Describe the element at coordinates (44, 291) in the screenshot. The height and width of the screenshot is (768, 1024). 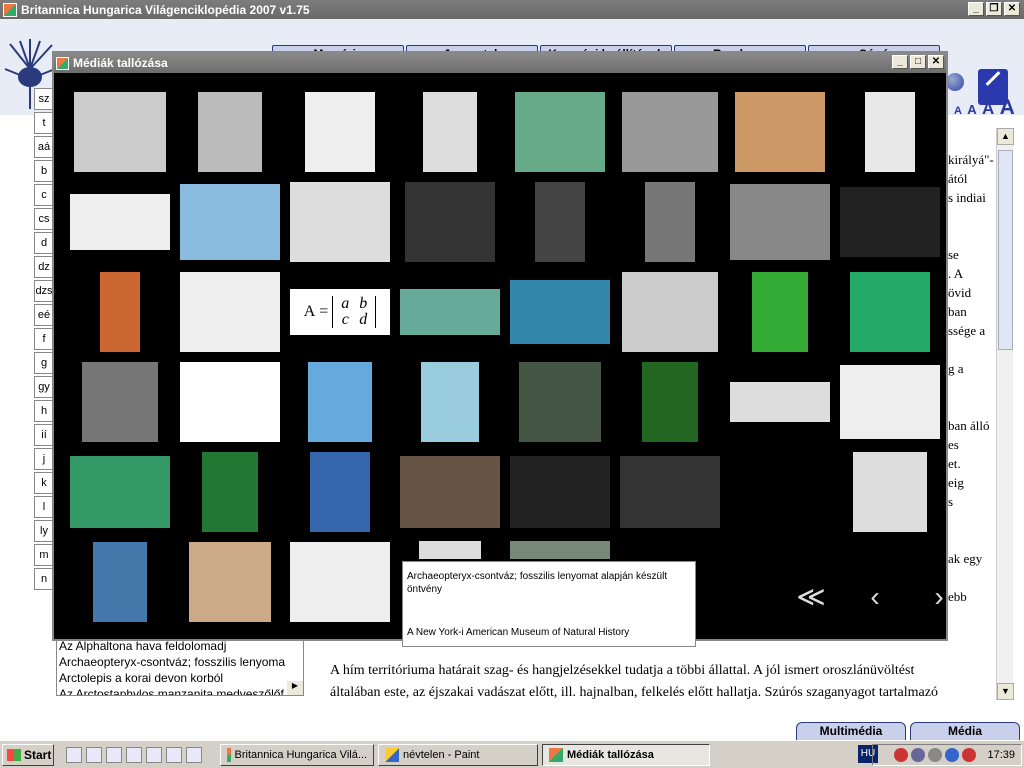
I see `alphabet-letter: dzs` at that location.